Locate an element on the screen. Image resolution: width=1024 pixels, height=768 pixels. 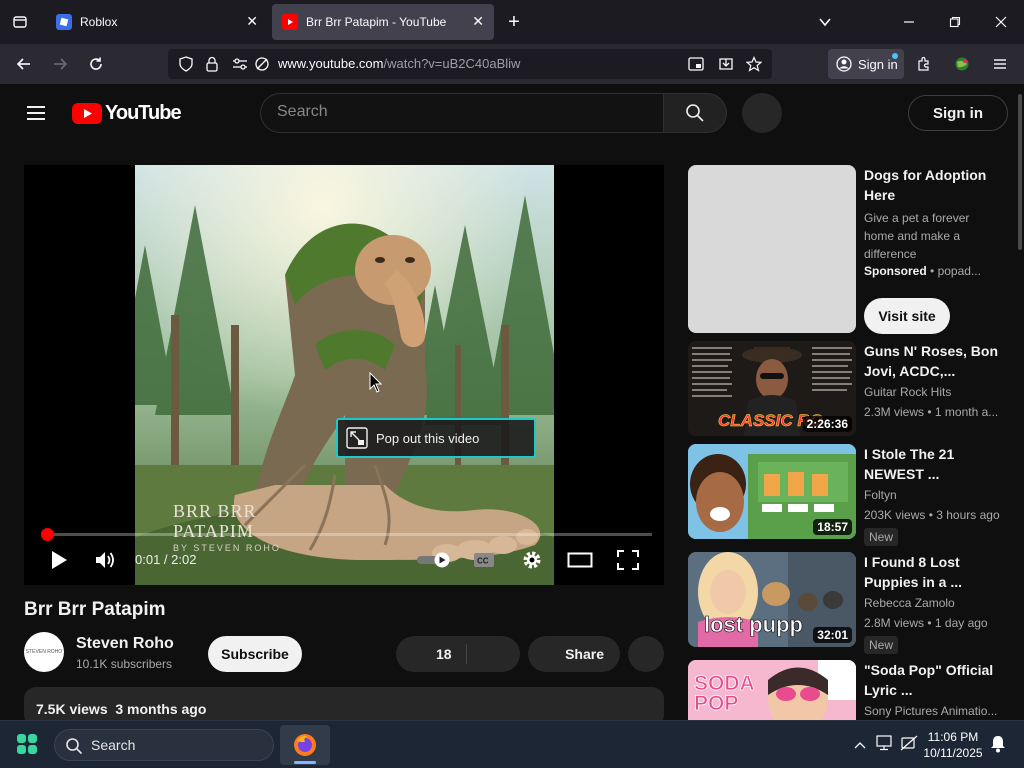
clock-date: 10/11/2025 is located at coordinates (953, 753).